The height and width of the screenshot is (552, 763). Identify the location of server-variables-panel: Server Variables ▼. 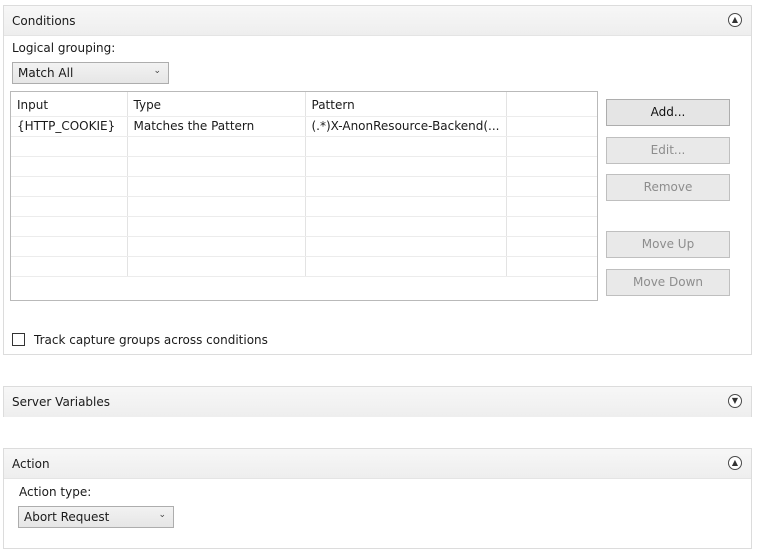
(377, 401).